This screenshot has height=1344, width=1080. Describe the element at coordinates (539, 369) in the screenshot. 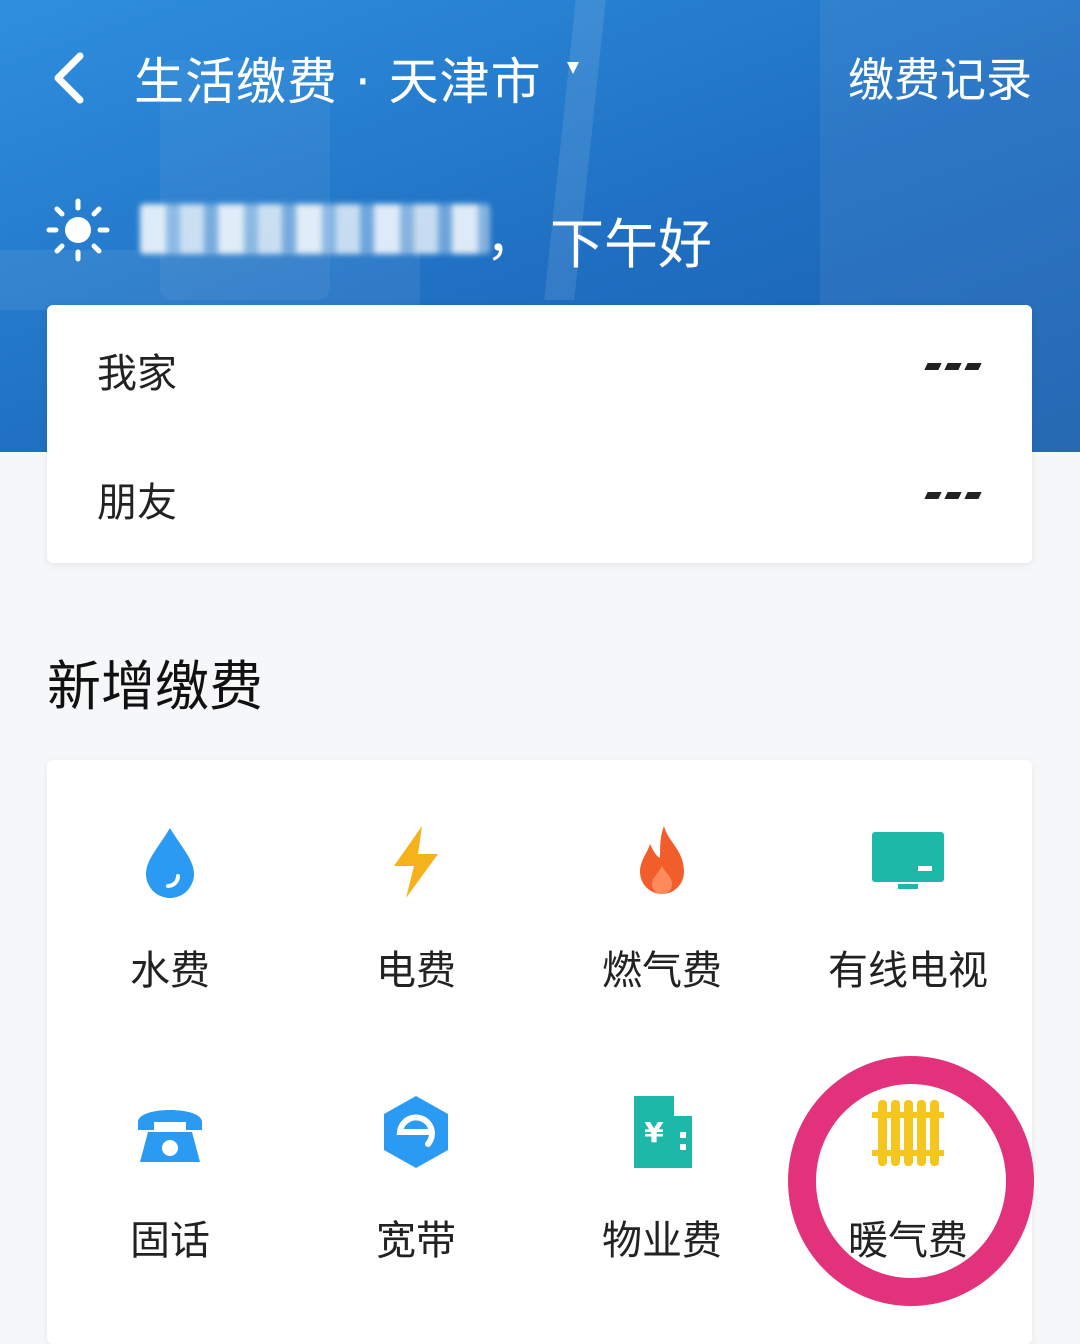

I see `account-group-row: 我家` at that location.